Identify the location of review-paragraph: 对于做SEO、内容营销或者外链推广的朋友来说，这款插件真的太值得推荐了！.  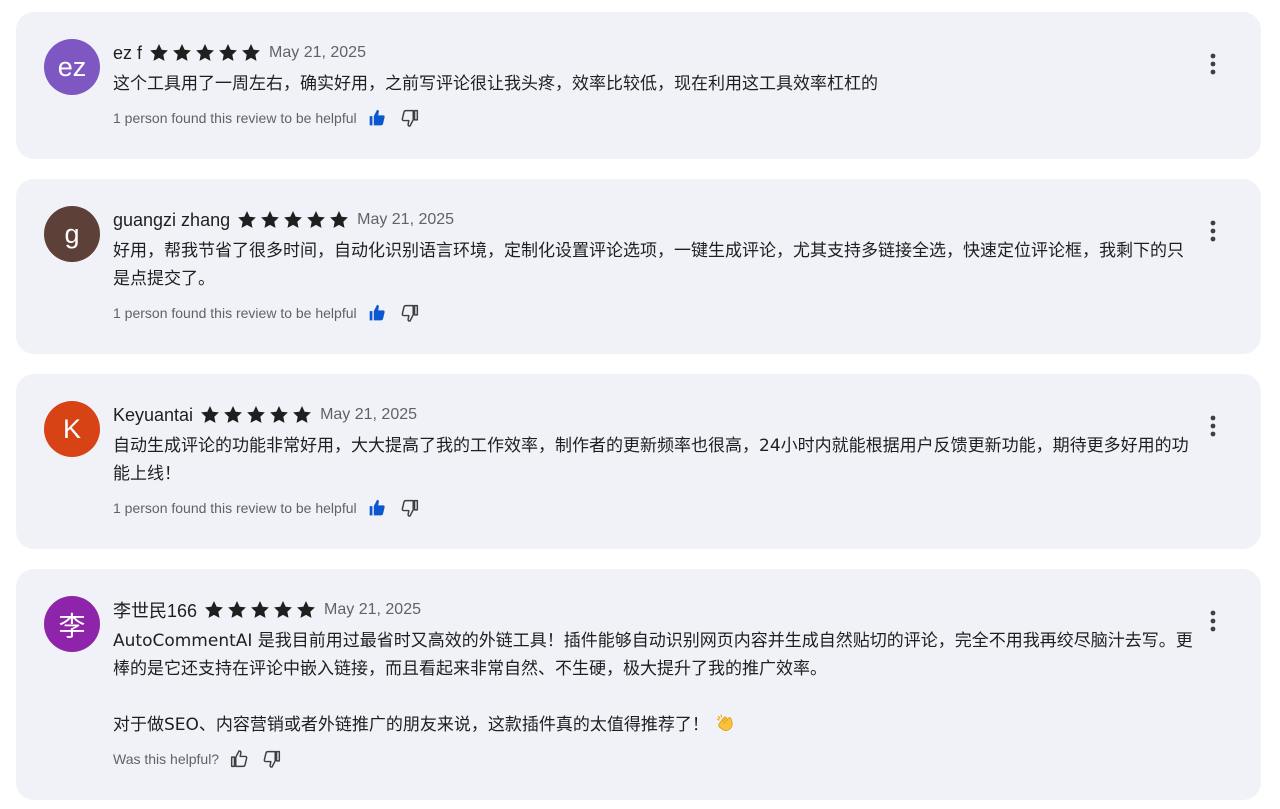
(653, 725).